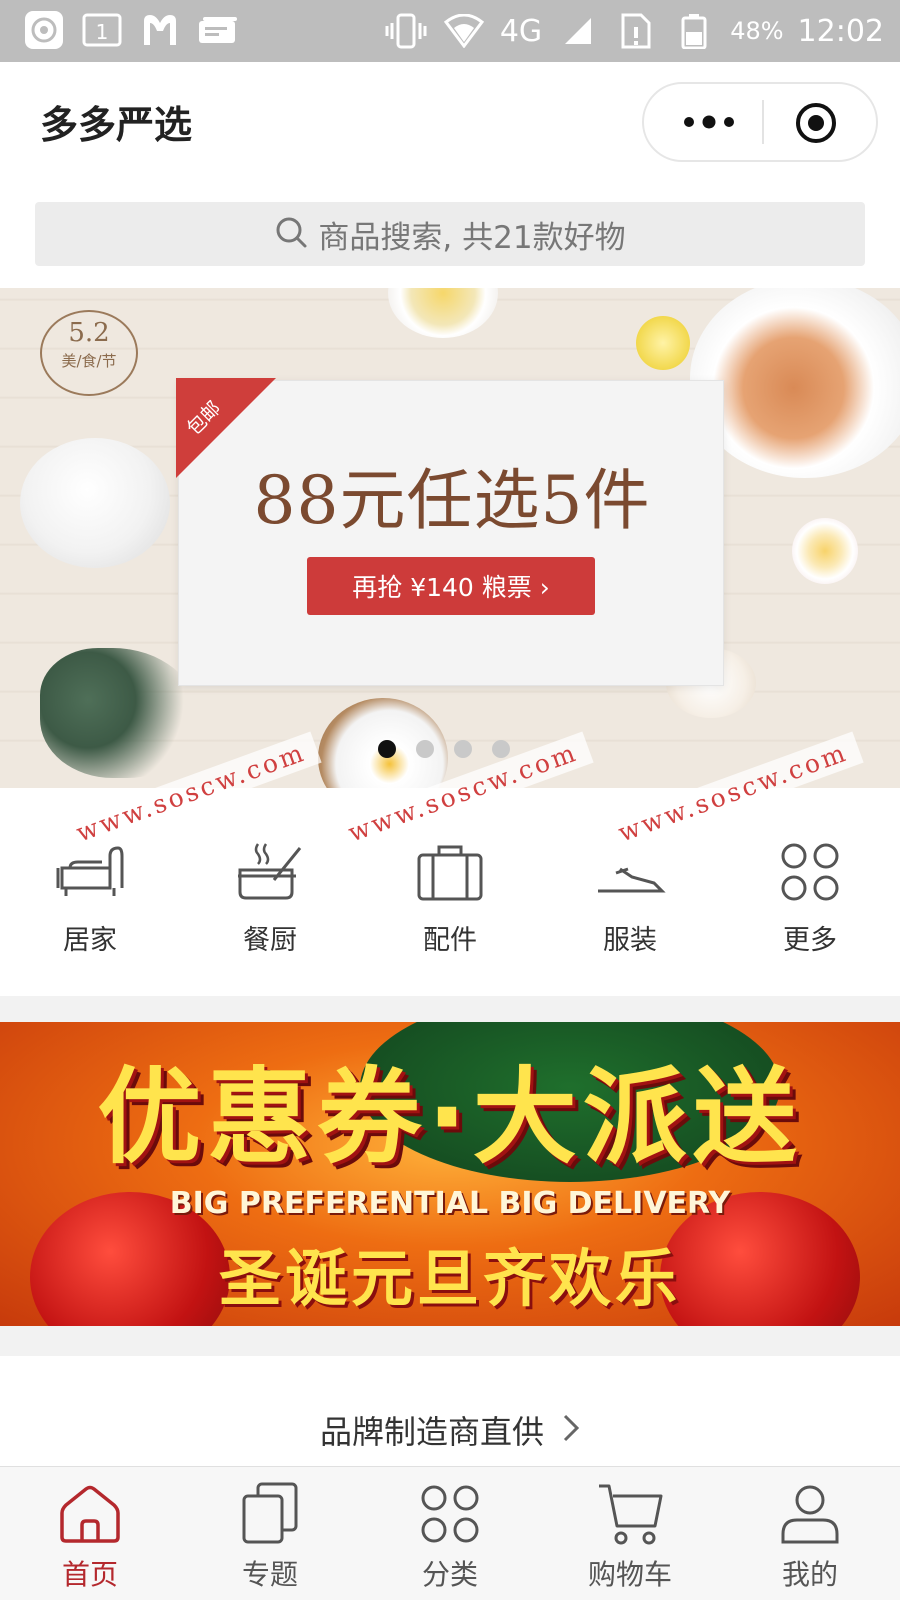 Image resolution: width=900 pixels, height=1600 pixels. I want to click on profile-icon, so click(810, 1514).